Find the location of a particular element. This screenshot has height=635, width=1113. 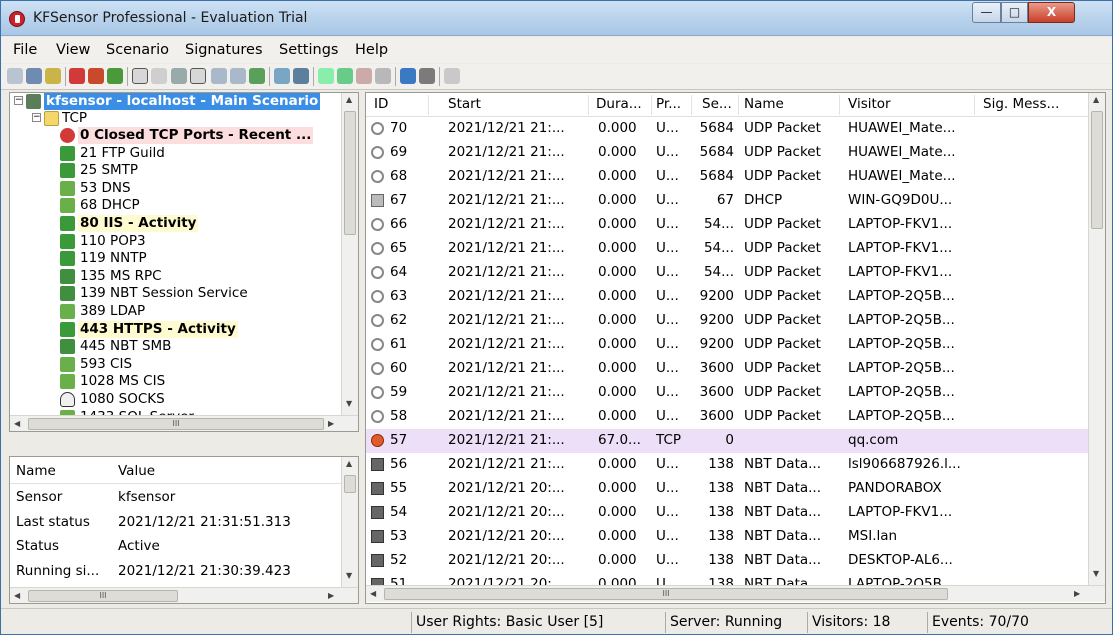

property-value: Active is located at coordinates (139, 546).